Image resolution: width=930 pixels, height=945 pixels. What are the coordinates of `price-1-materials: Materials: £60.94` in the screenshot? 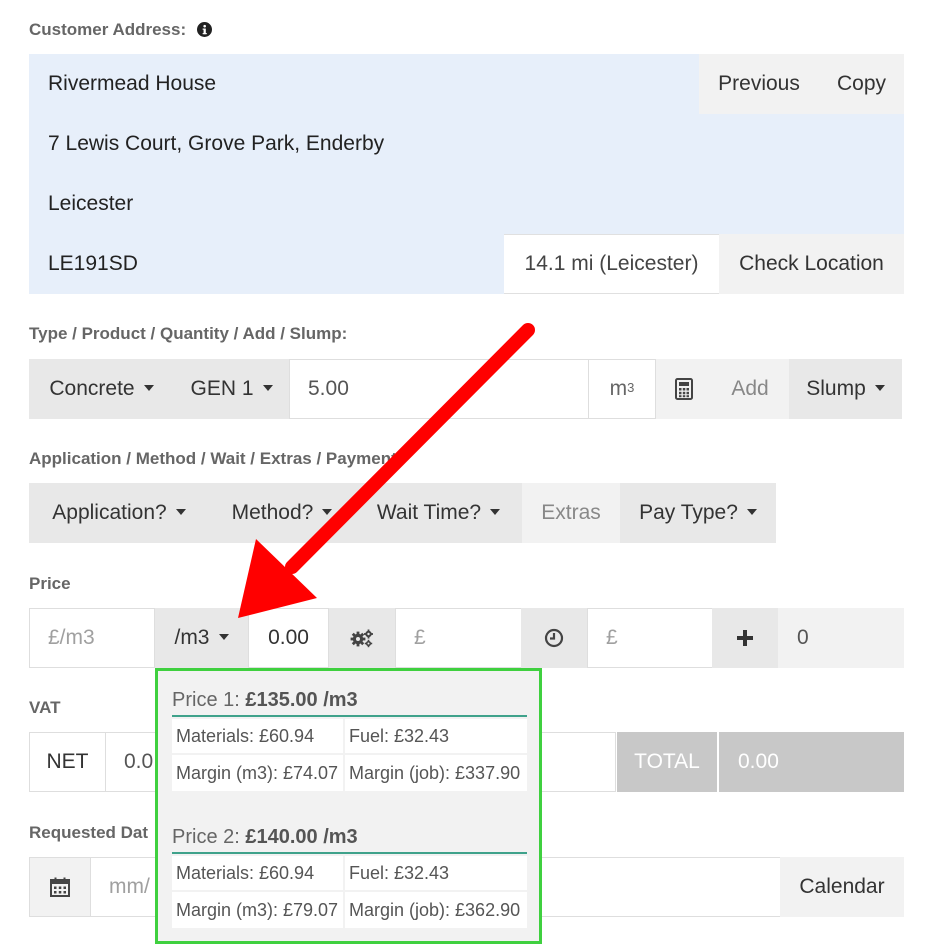 It's located at (257, 736).